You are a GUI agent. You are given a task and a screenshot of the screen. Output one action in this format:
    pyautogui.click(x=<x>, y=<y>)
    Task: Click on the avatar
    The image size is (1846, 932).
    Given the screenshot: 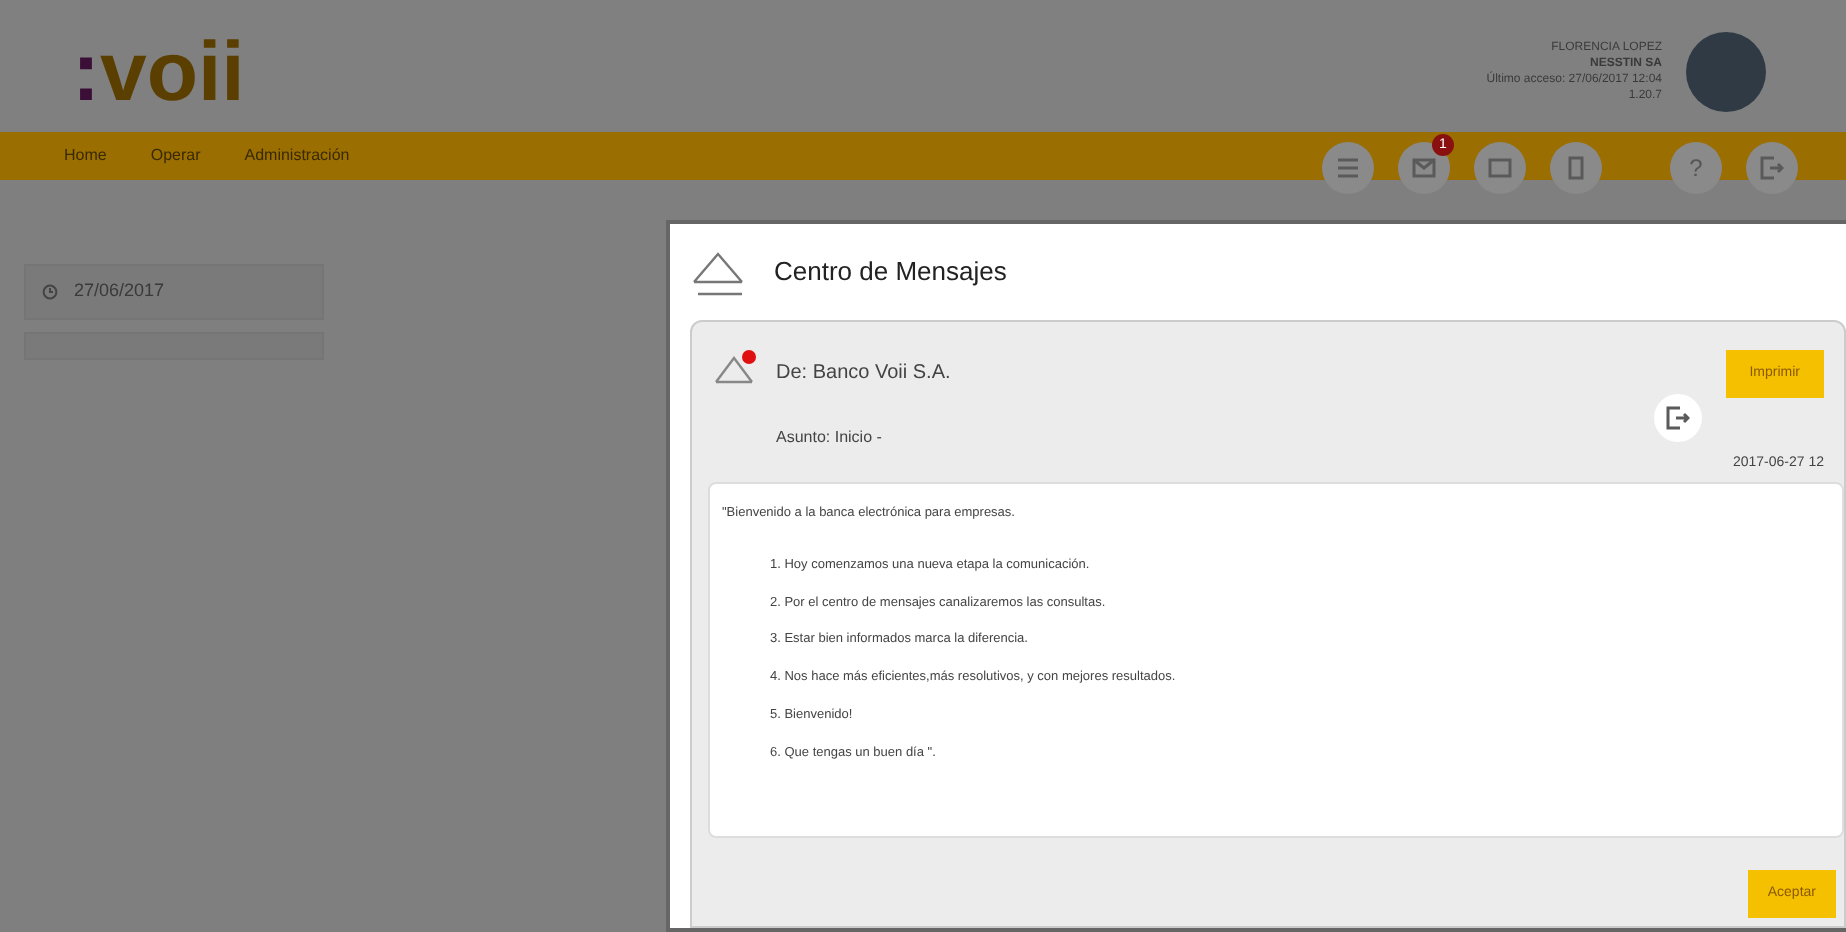 What is the action you would take?
    pyautogui.click(x=1726, y=72)
    